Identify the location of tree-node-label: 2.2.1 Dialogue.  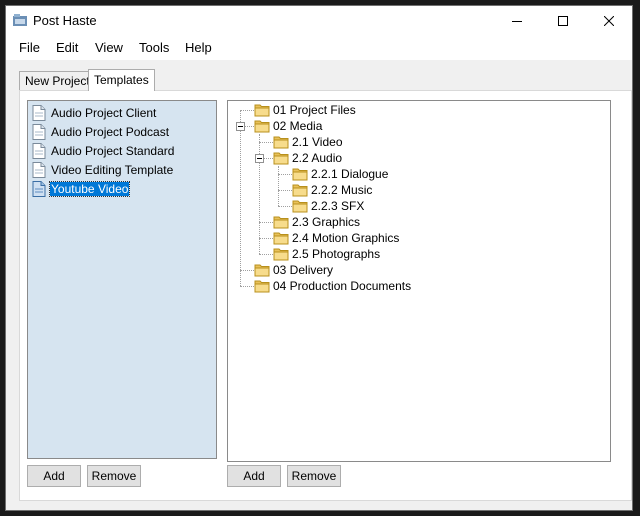
(350, 174).